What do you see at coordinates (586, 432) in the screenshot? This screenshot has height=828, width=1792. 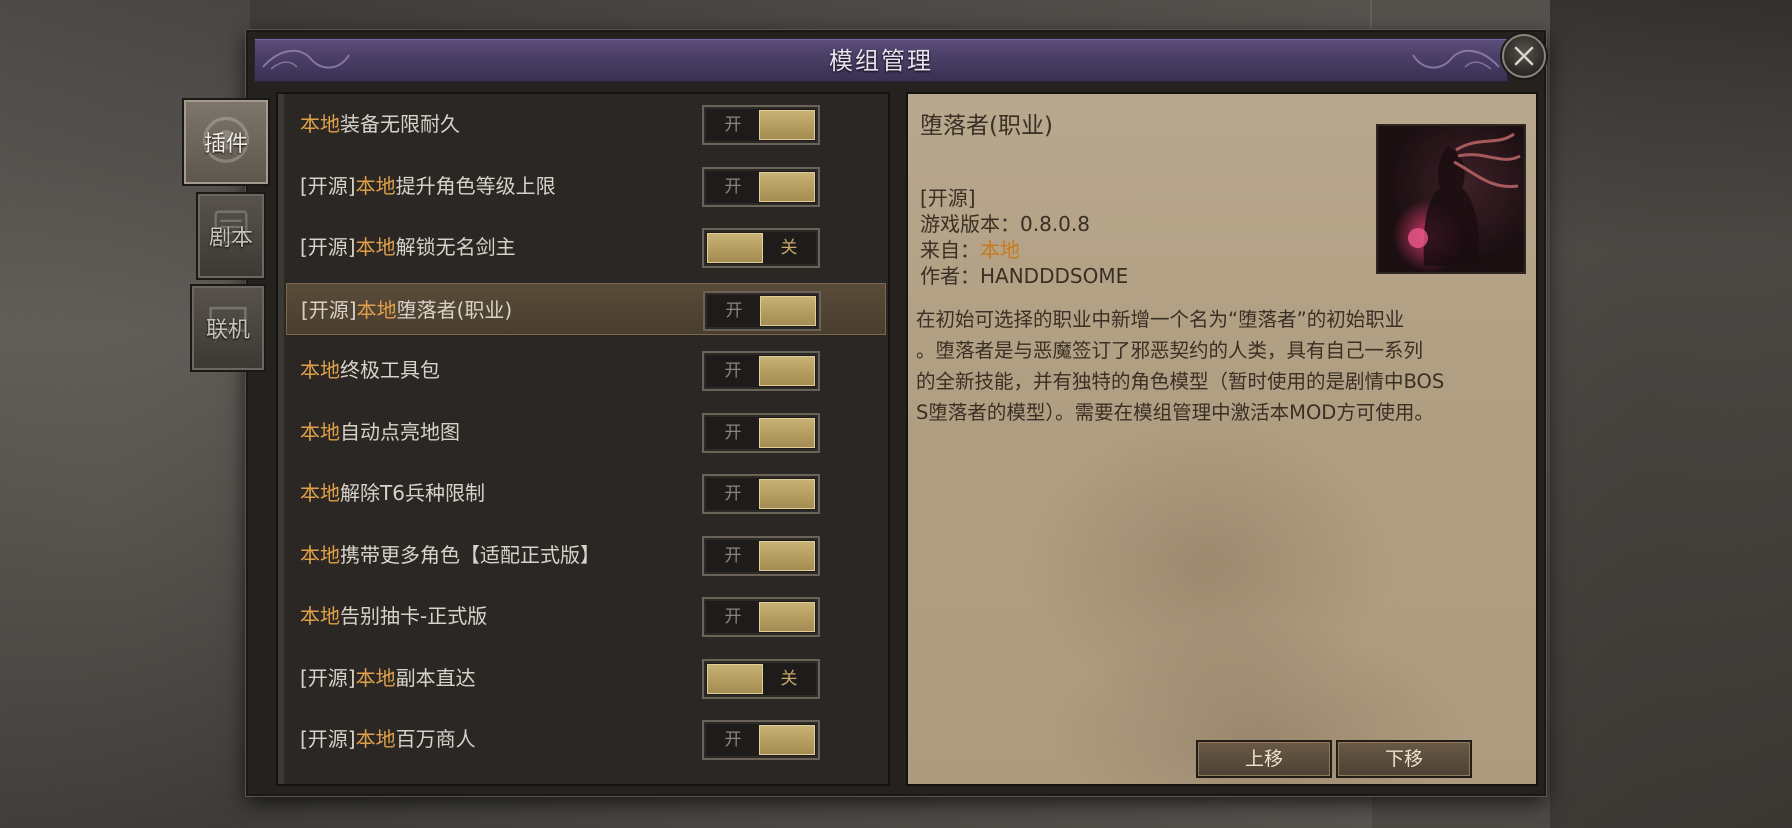 I see `mod-row: 本地自动点亮地图 开` at bounding box center [586, 432].